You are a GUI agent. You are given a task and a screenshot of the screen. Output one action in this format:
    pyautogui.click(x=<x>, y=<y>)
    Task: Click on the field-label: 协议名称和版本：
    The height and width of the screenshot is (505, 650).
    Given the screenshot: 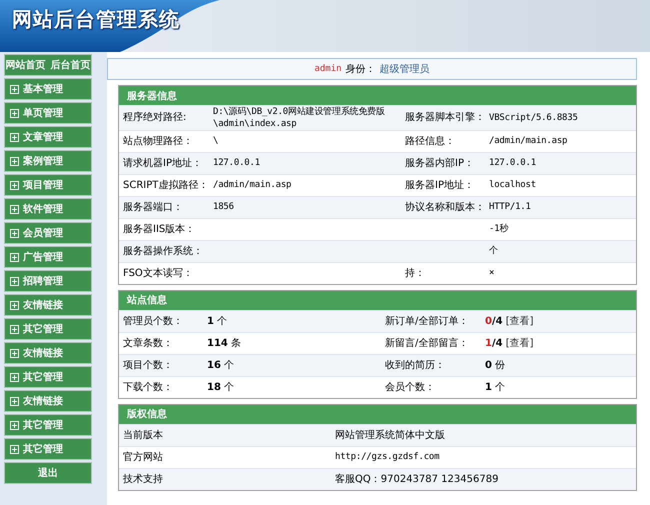 What is the action you would take?
    pyautogui.click(x=445, y=207)
    